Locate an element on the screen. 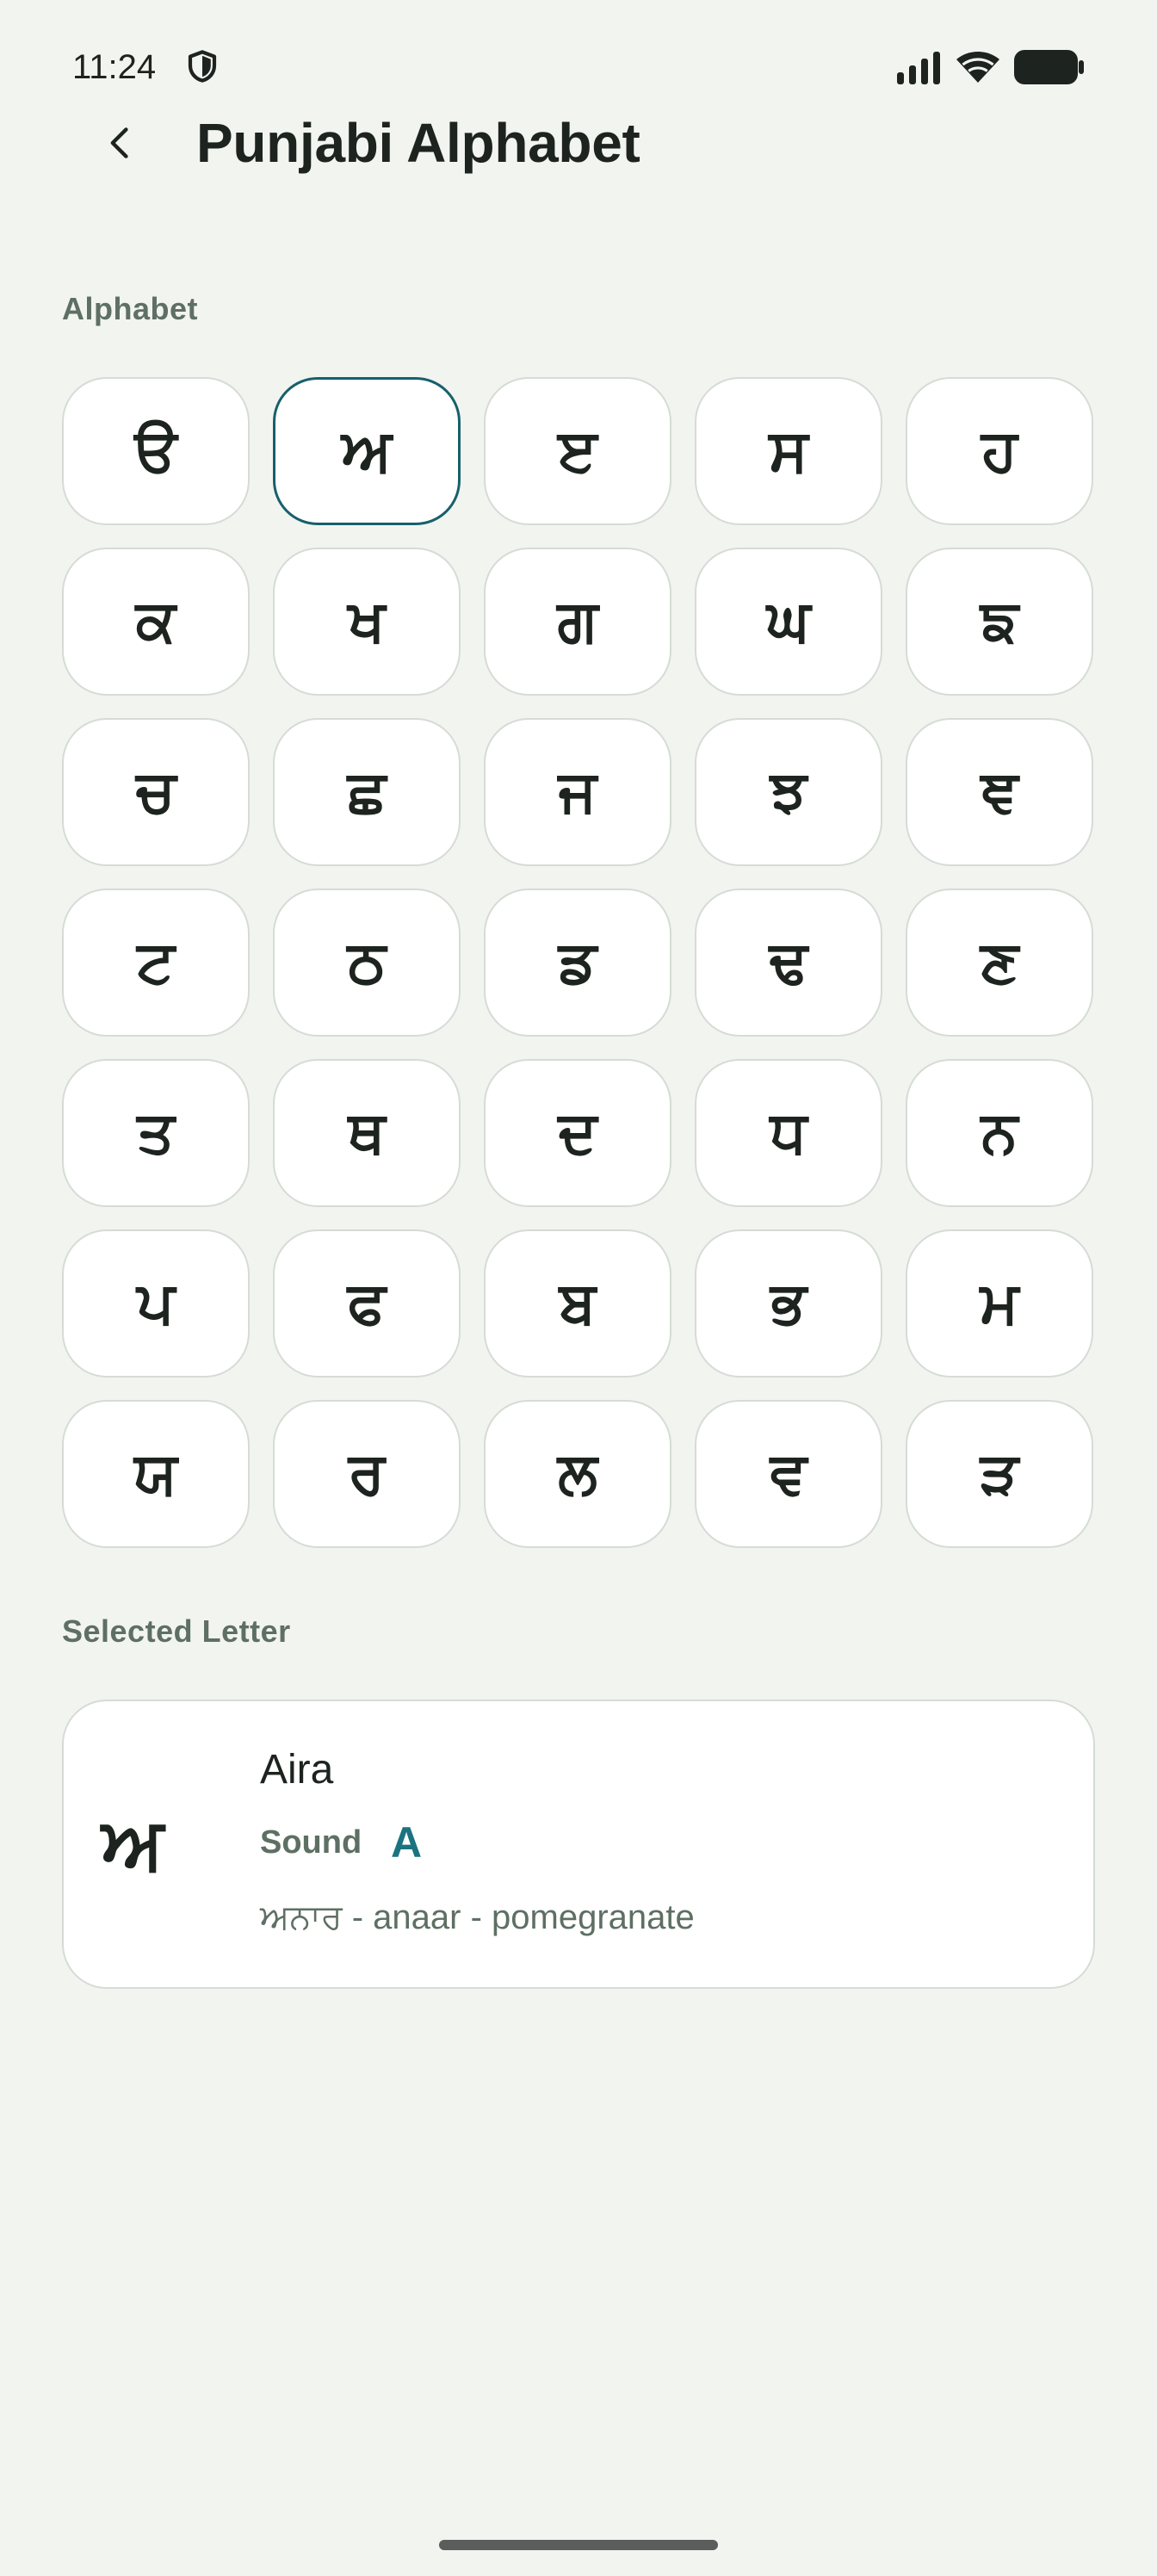  letter-tile: ਣ is located at coordinates (1000, 963).